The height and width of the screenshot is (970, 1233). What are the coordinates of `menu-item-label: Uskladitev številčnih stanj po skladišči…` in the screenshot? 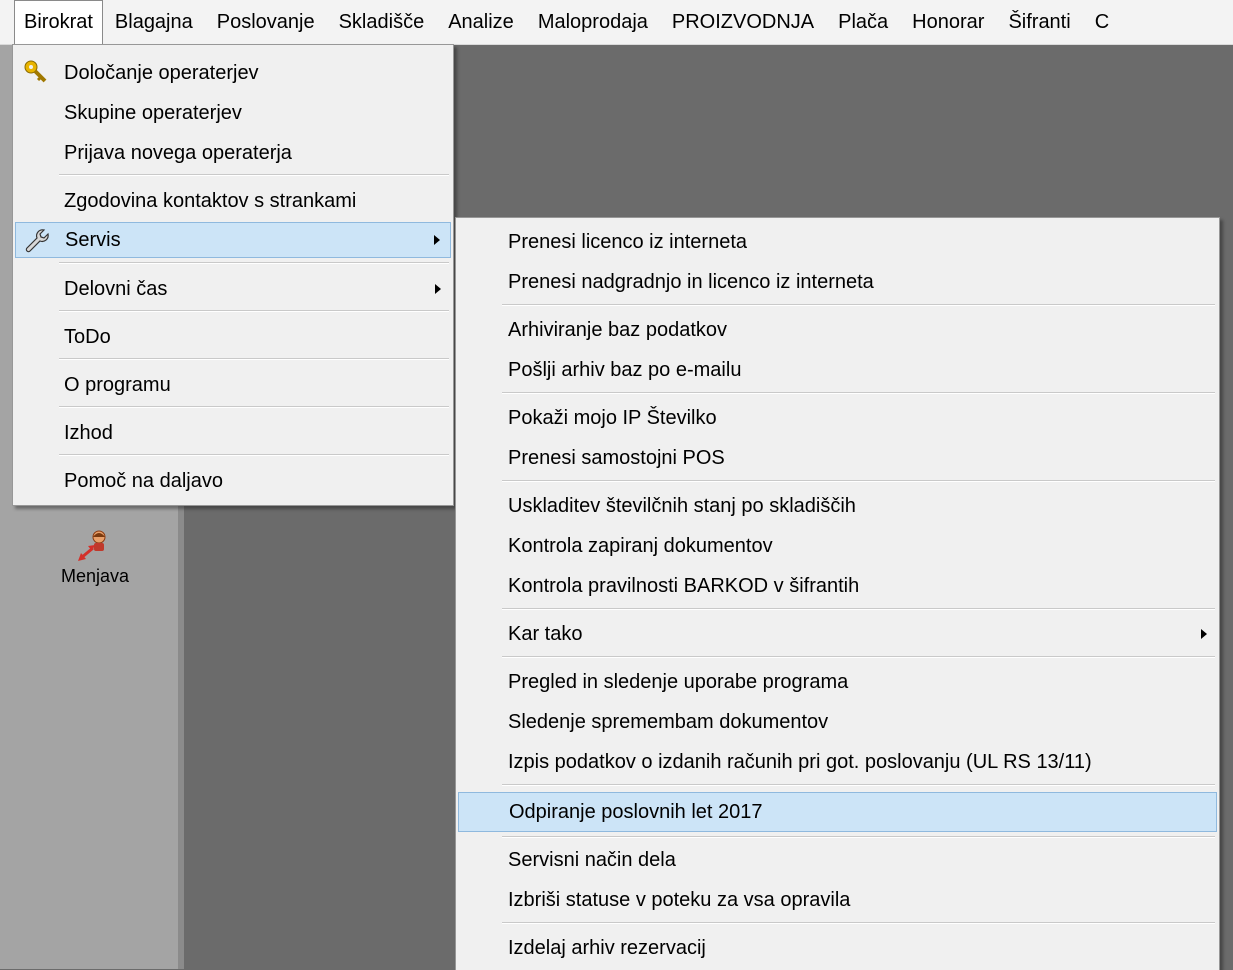 It's located at (682, 505).